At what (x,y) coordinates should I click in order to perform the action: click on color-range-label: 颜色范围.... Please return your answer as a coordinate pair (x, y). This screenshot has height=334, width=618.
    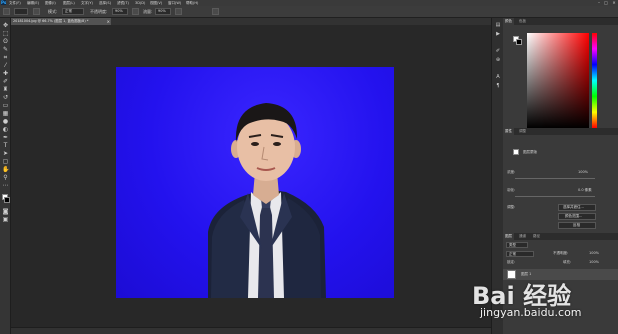
    Looking at the image, I should click on (574, 216).